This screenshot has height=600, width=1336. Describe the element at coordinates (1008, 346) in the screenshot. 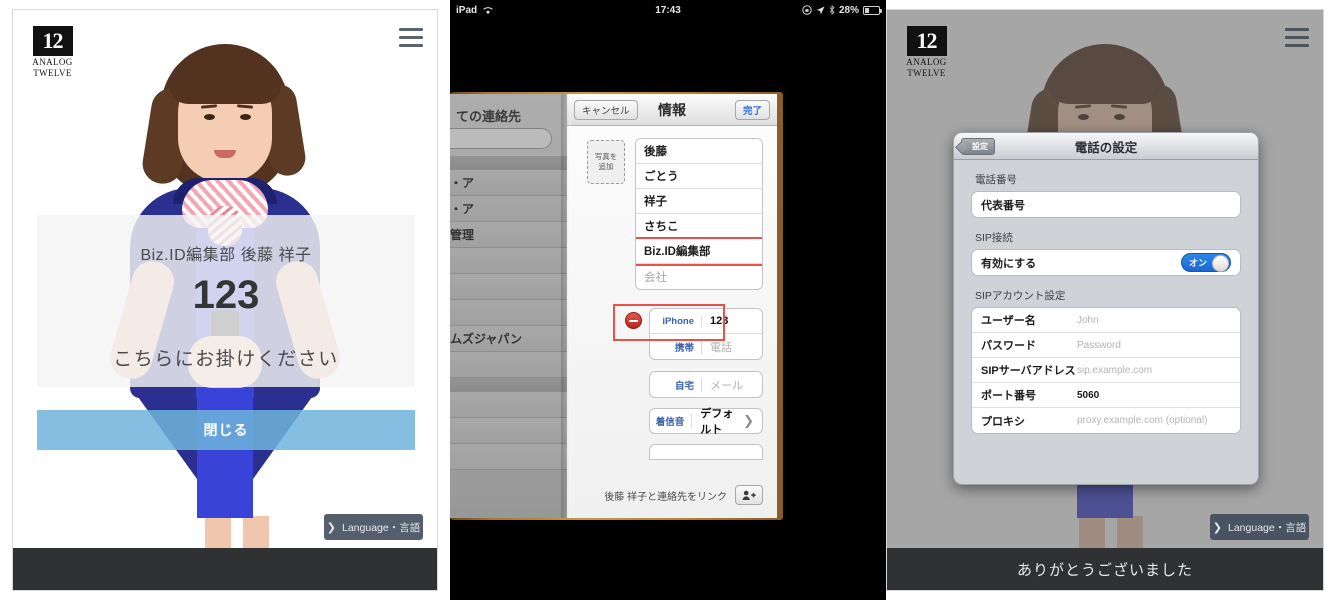

I see `password-label: パスワード` at that location.